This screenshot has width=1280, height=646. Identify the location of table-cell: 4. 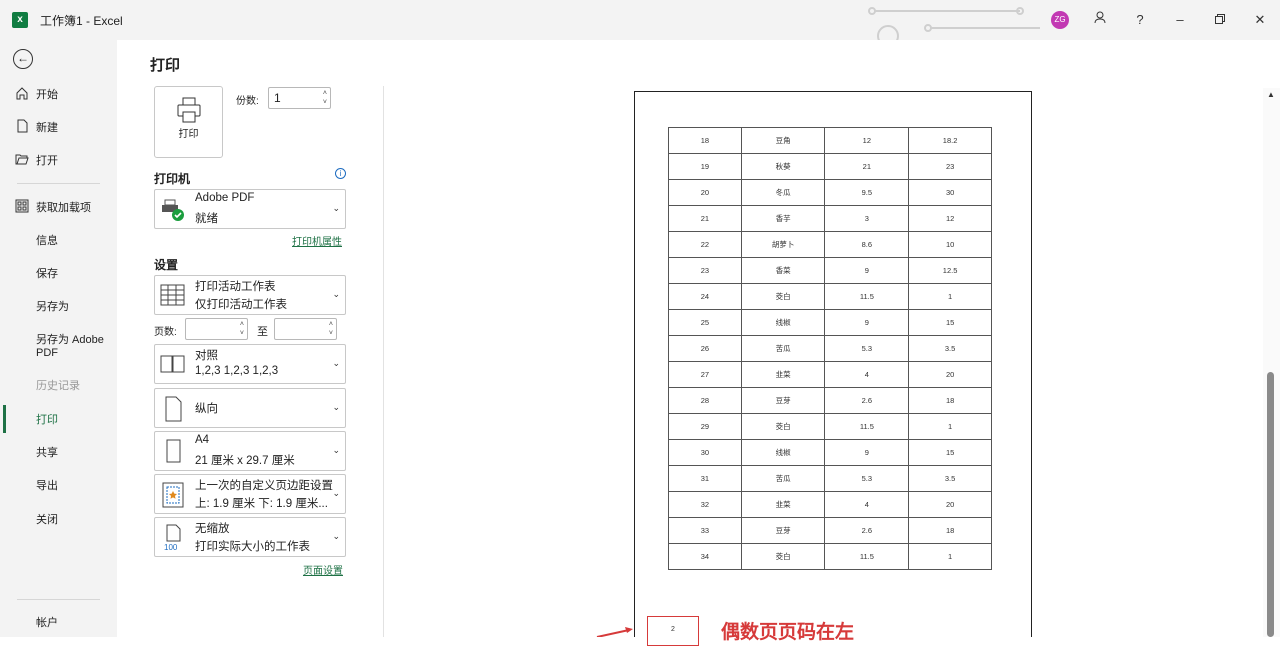
(867, 374).